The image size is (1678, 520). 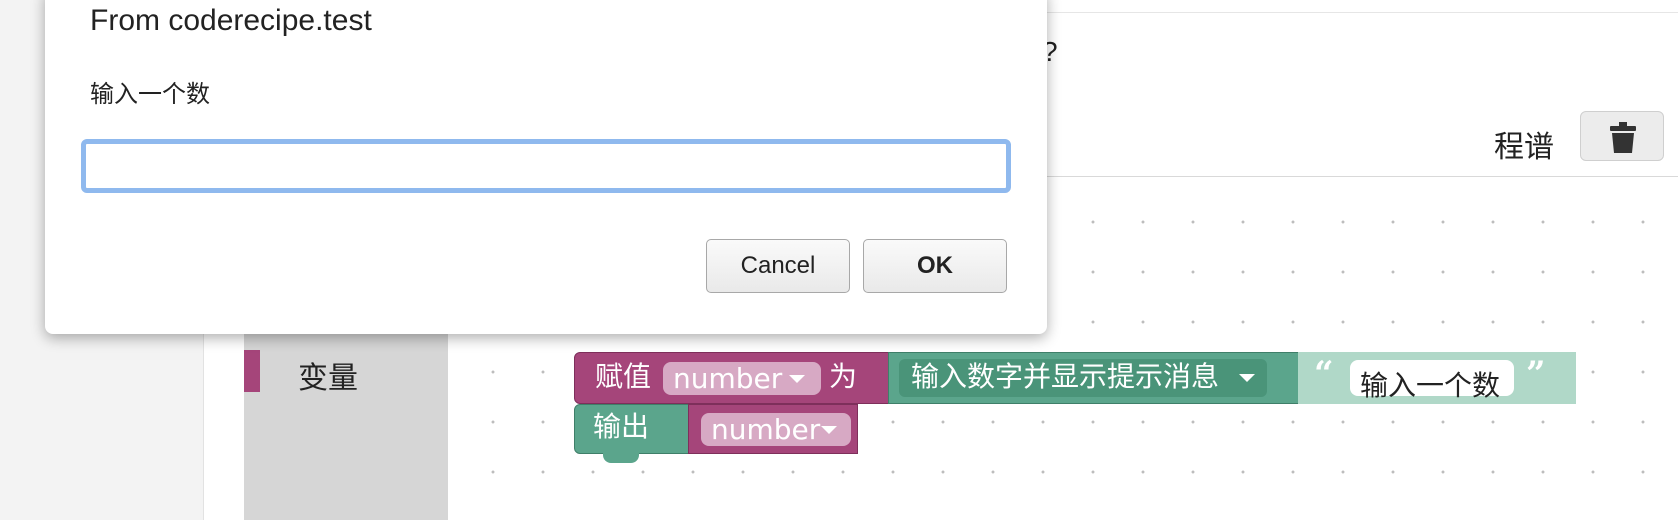 I want to click on dialog-title: From coderecipe.test, so click(x=231, y=20).